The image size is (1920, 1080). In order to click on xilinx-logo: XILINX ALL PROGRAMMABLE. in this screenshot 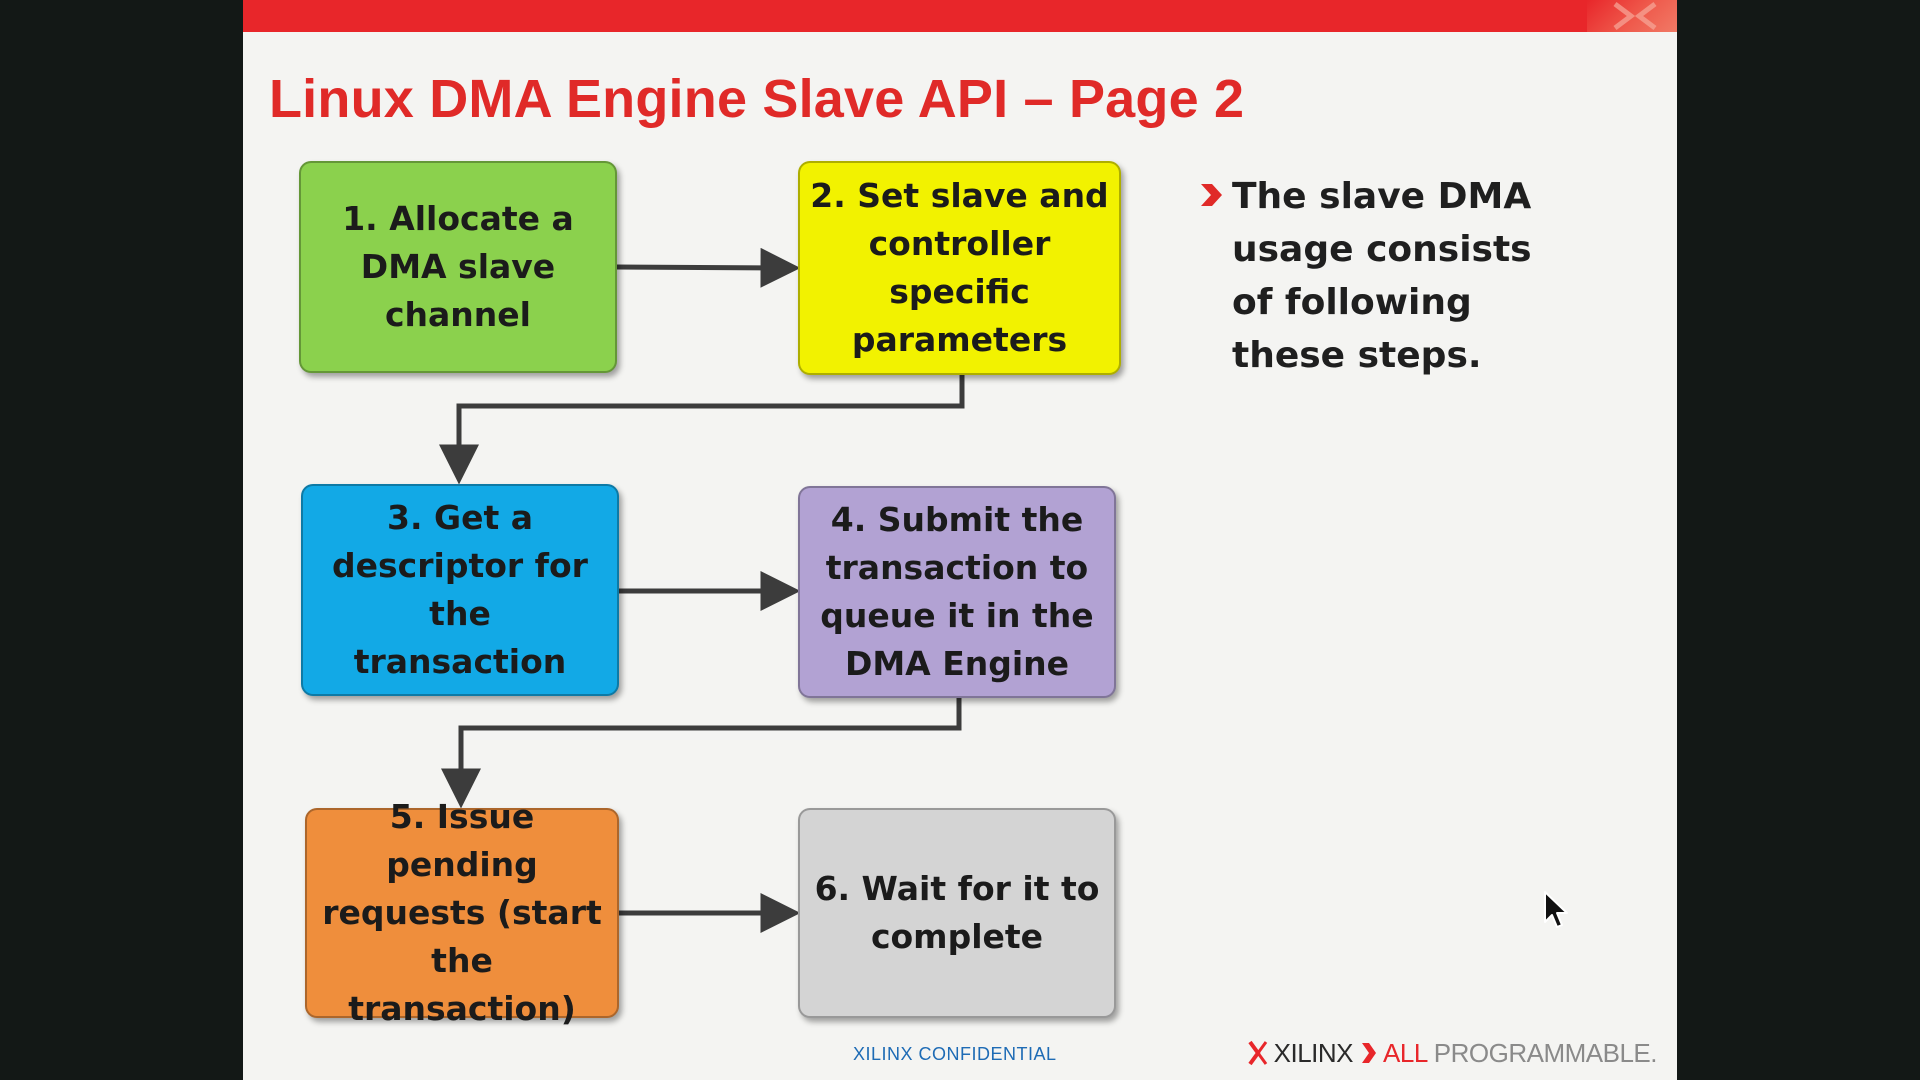, I will do `click(1453, 1052)`.